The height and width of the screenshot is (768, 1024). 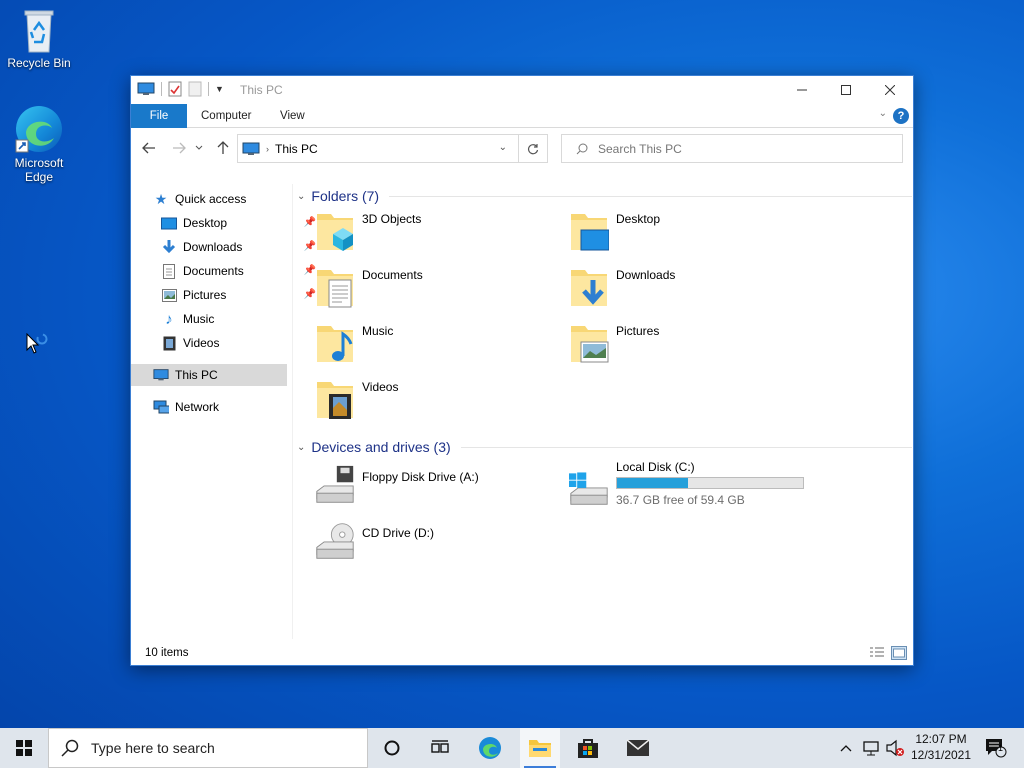 I want to click on nav-label: Downloads, so click(x=213, y=247).